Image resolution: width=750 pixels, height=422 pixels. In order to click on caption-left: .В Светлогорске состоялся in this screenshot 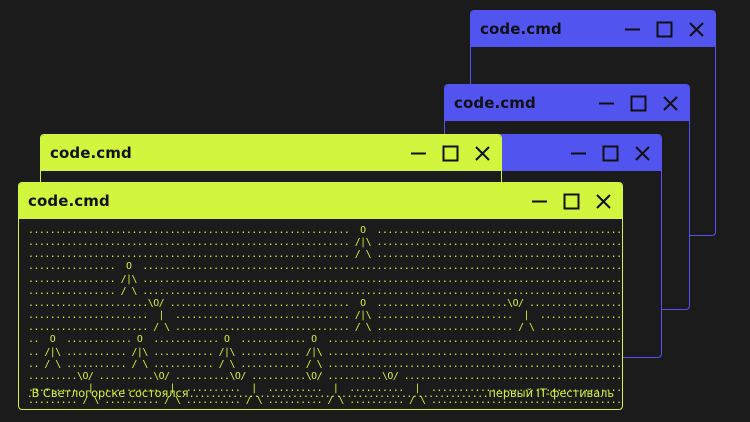, I will do `click(108, 393)`.